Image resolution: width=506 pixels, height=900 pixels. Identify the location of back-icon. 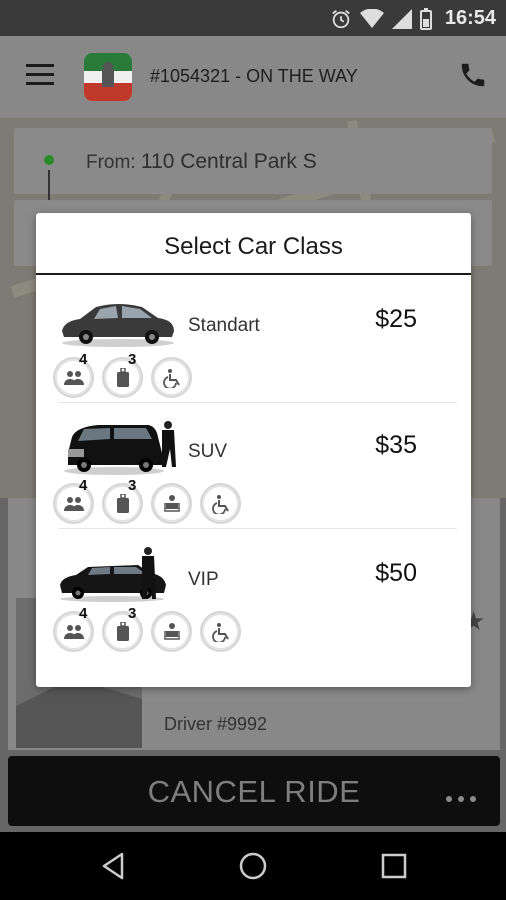
(114, 866).